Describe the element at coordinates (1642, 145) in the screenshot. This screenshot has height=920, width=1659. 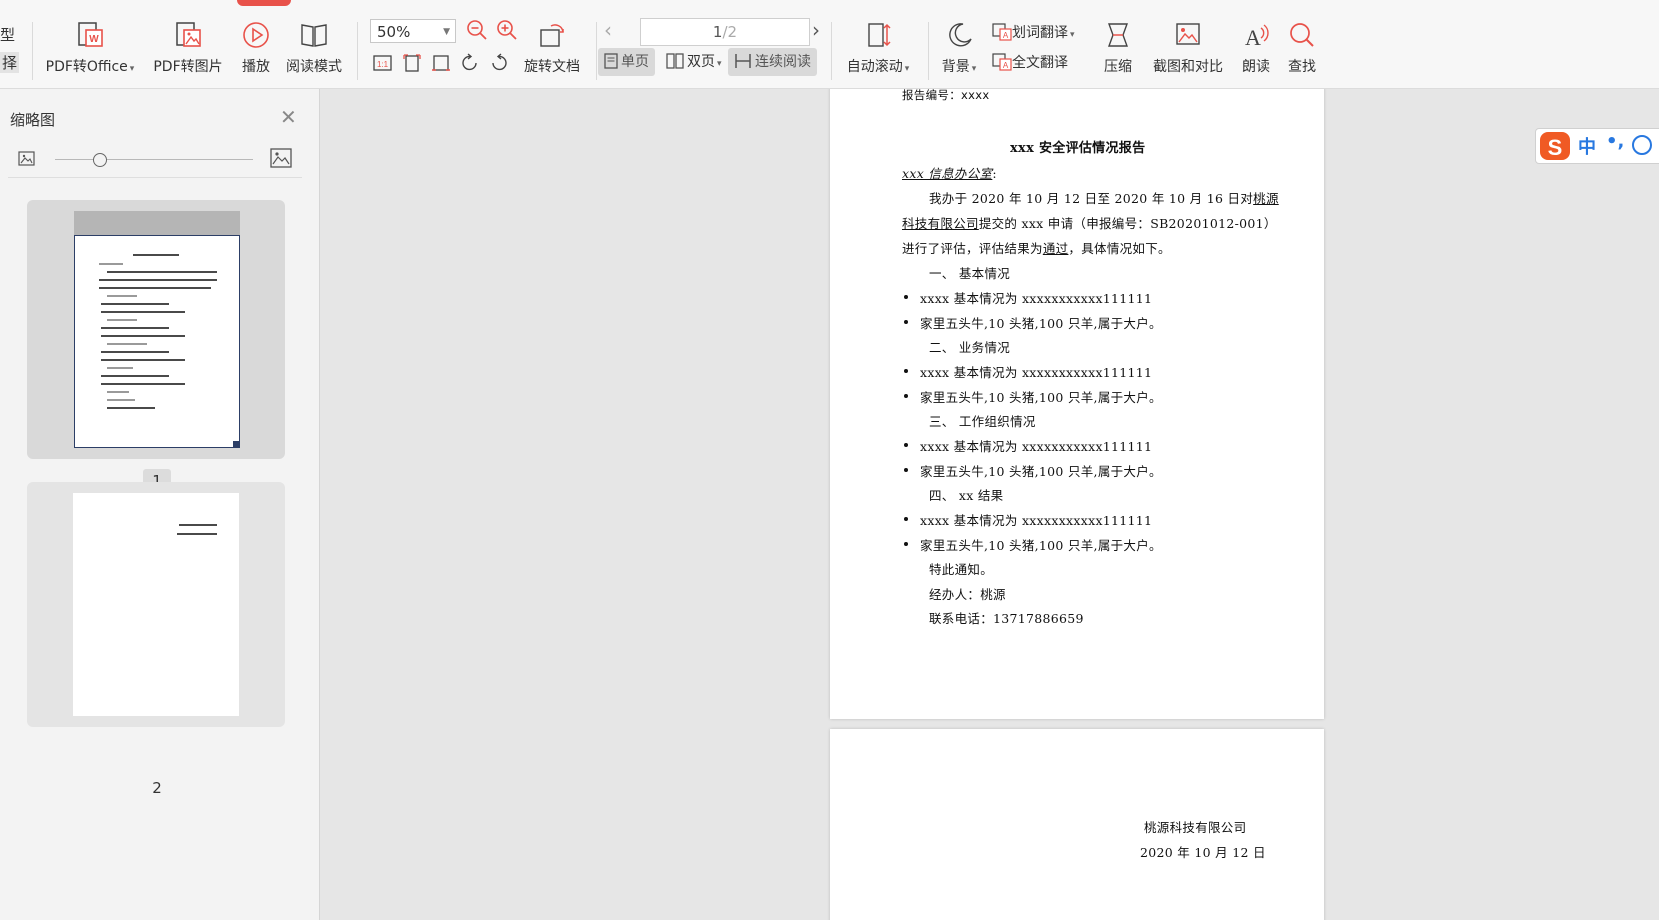
I see `emoji-icon` at that location.